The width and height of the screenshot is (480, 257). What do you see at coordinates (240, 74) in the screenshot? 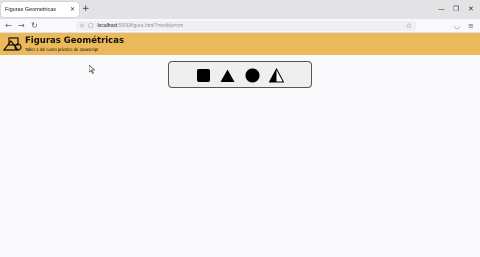
I see `shape-selector` at bounding box center [240, 74].